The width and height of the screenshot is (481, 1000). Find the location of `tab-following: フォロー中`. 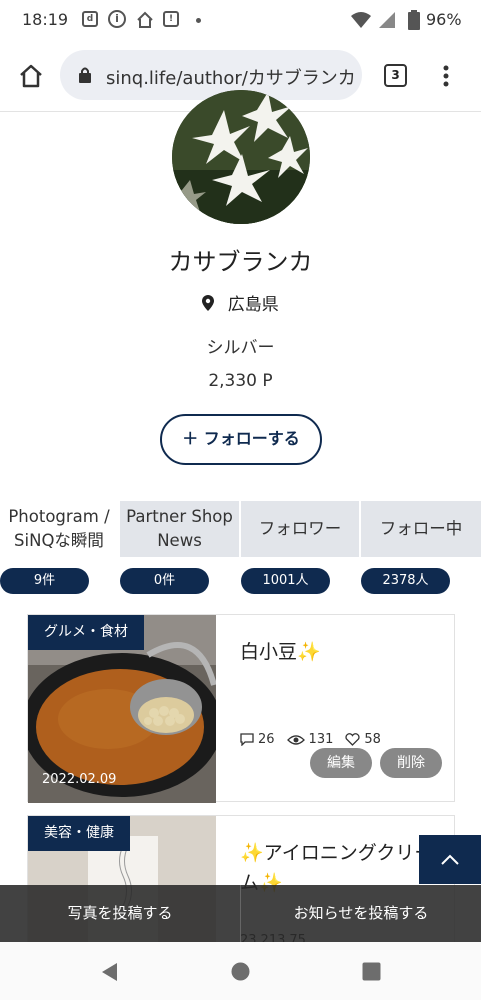

tab-following: フォロー中 is located at coordinates (421, 529).